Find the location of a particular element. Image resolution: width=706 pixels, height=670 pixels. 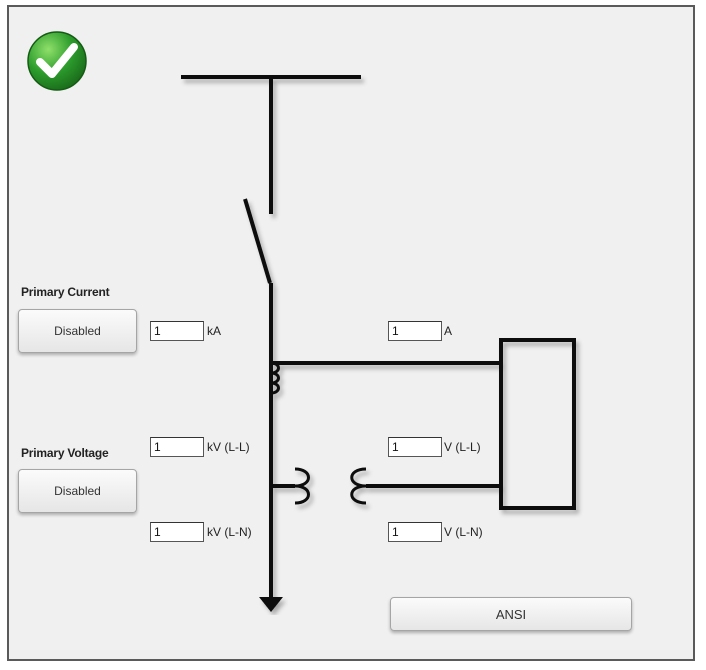

ansi-standard-button: ANSI is located at coordinates (511, 614).